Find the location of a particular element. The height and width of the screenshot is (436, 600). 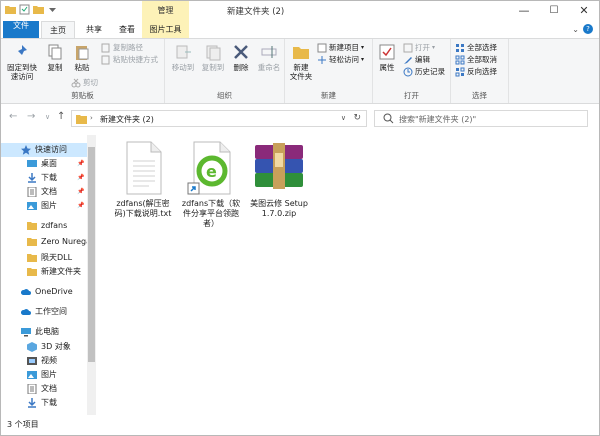

nav-label: 图片 is located at coordinates (49, 374).